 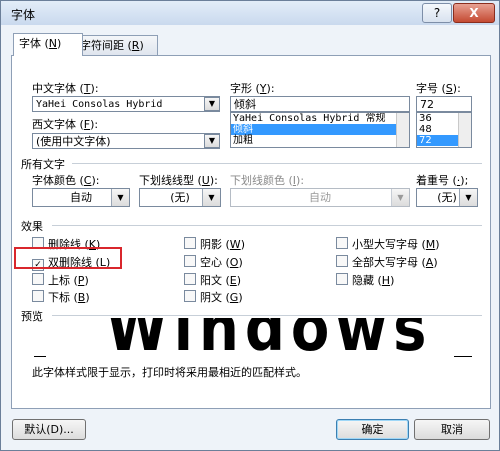 I want to click on tab-character-spacing: 字符间距 (R), so click(x=116, y=45).